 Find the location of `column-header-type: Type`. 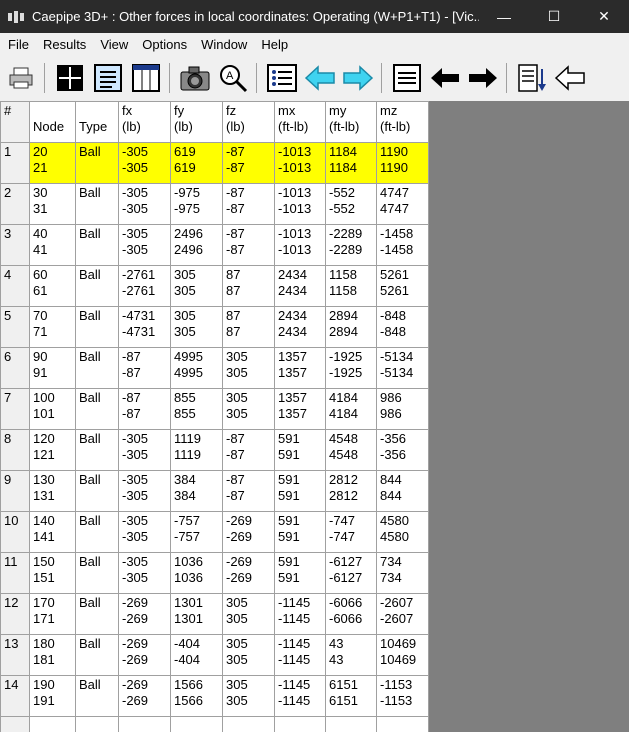

column-header-type: Type is located at coordinates (97, 122).